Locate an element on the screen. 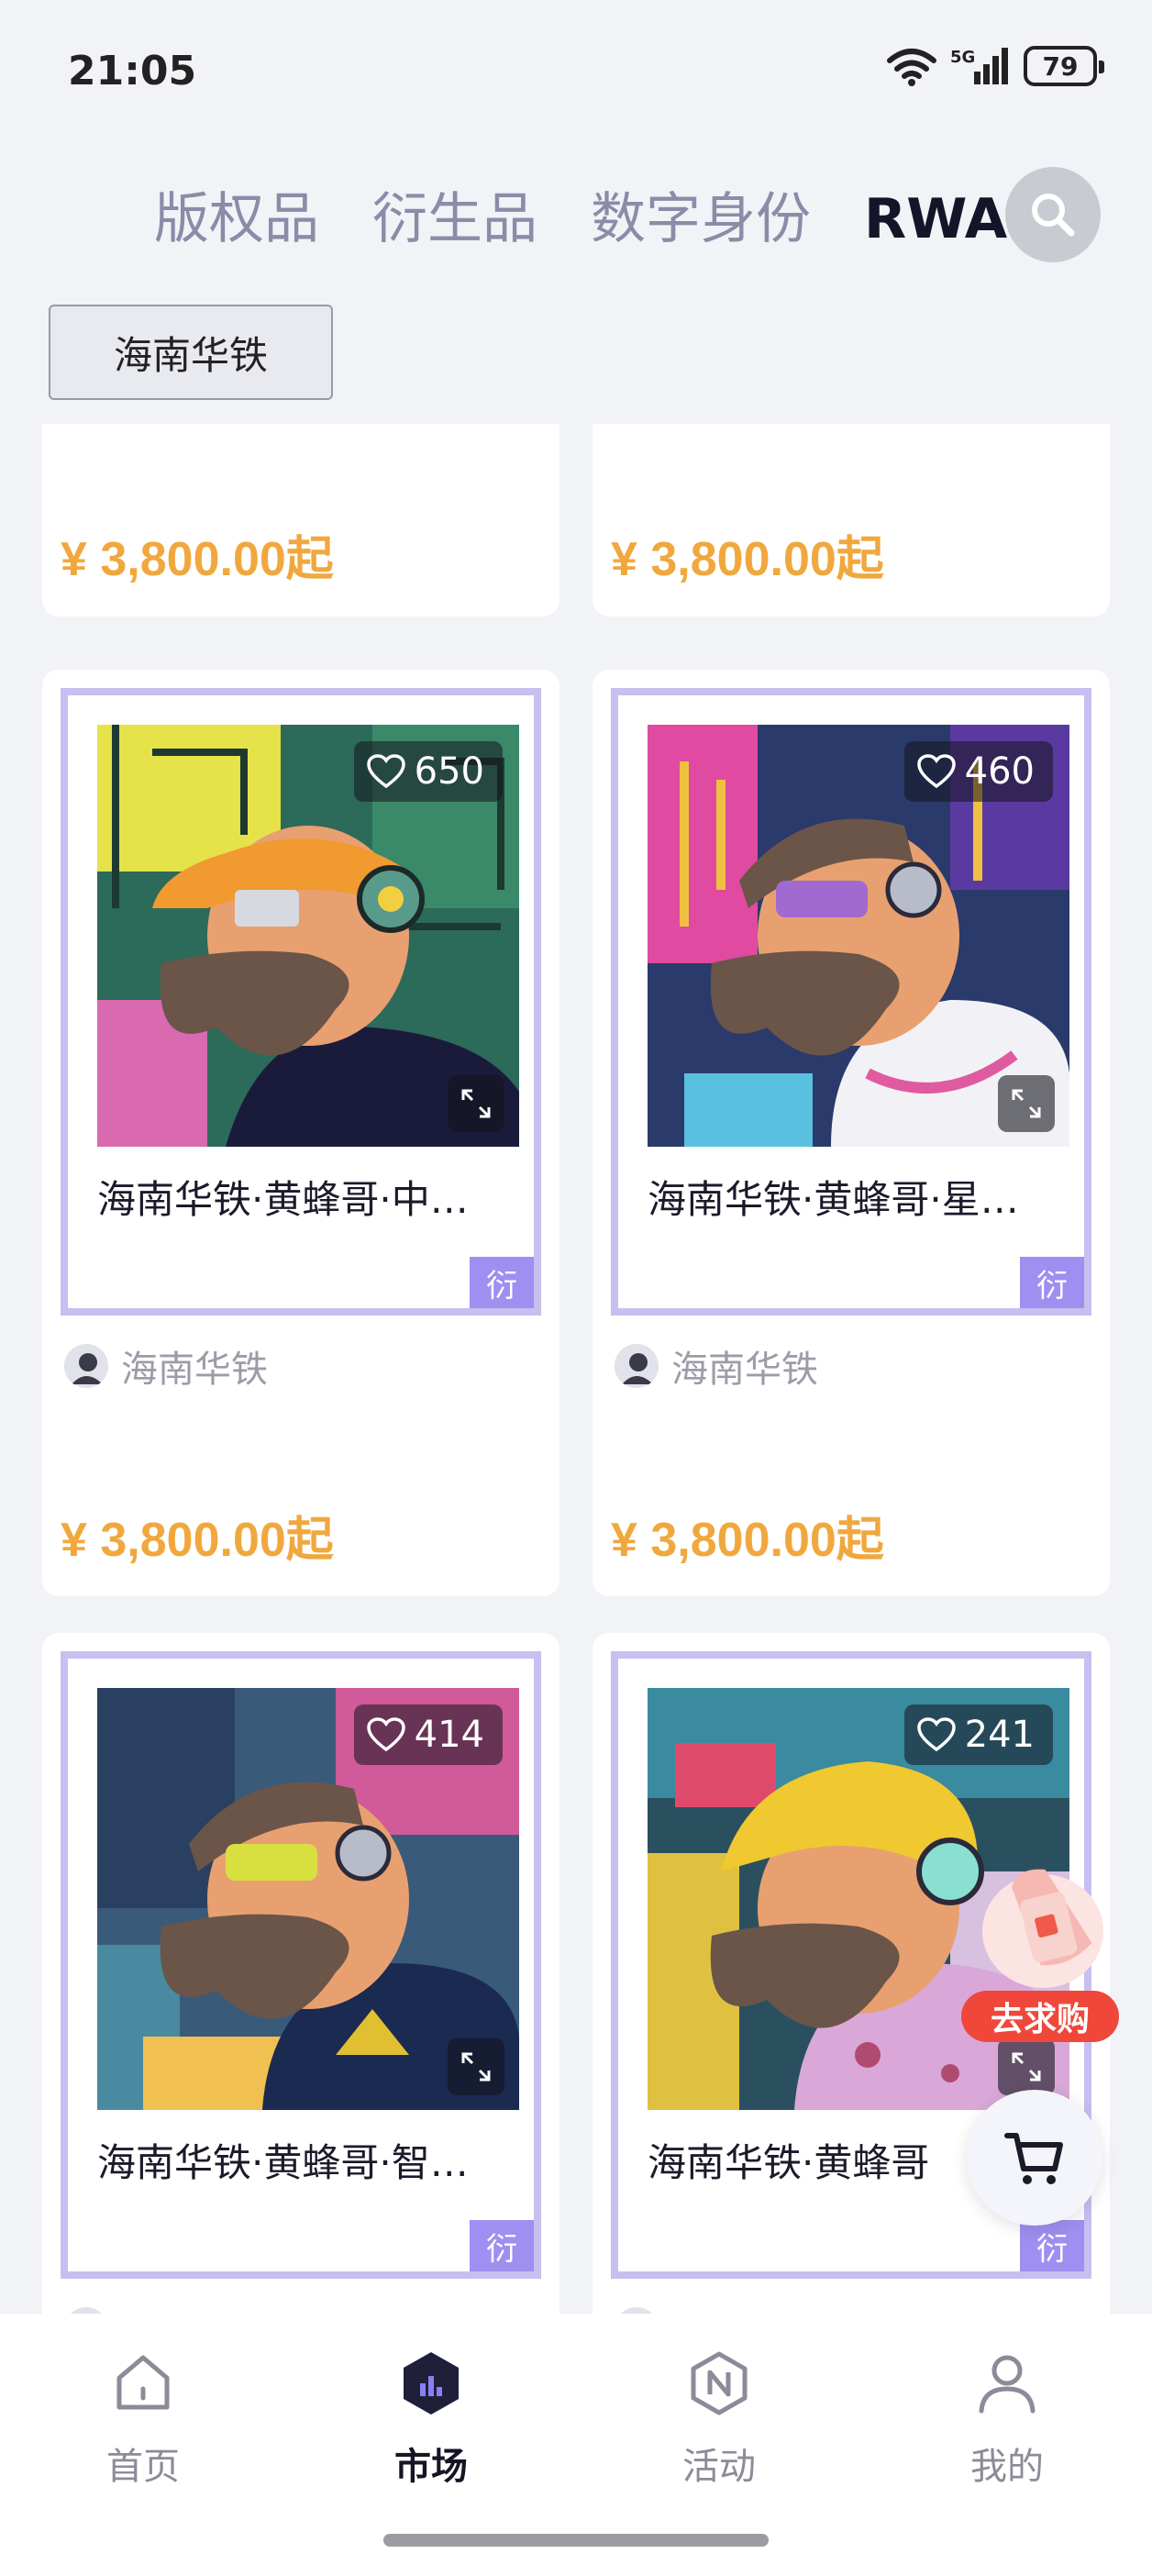 The width and height of the screenshot is (1152, 2576). product-image: 650 is located at coordinates (308, 936).